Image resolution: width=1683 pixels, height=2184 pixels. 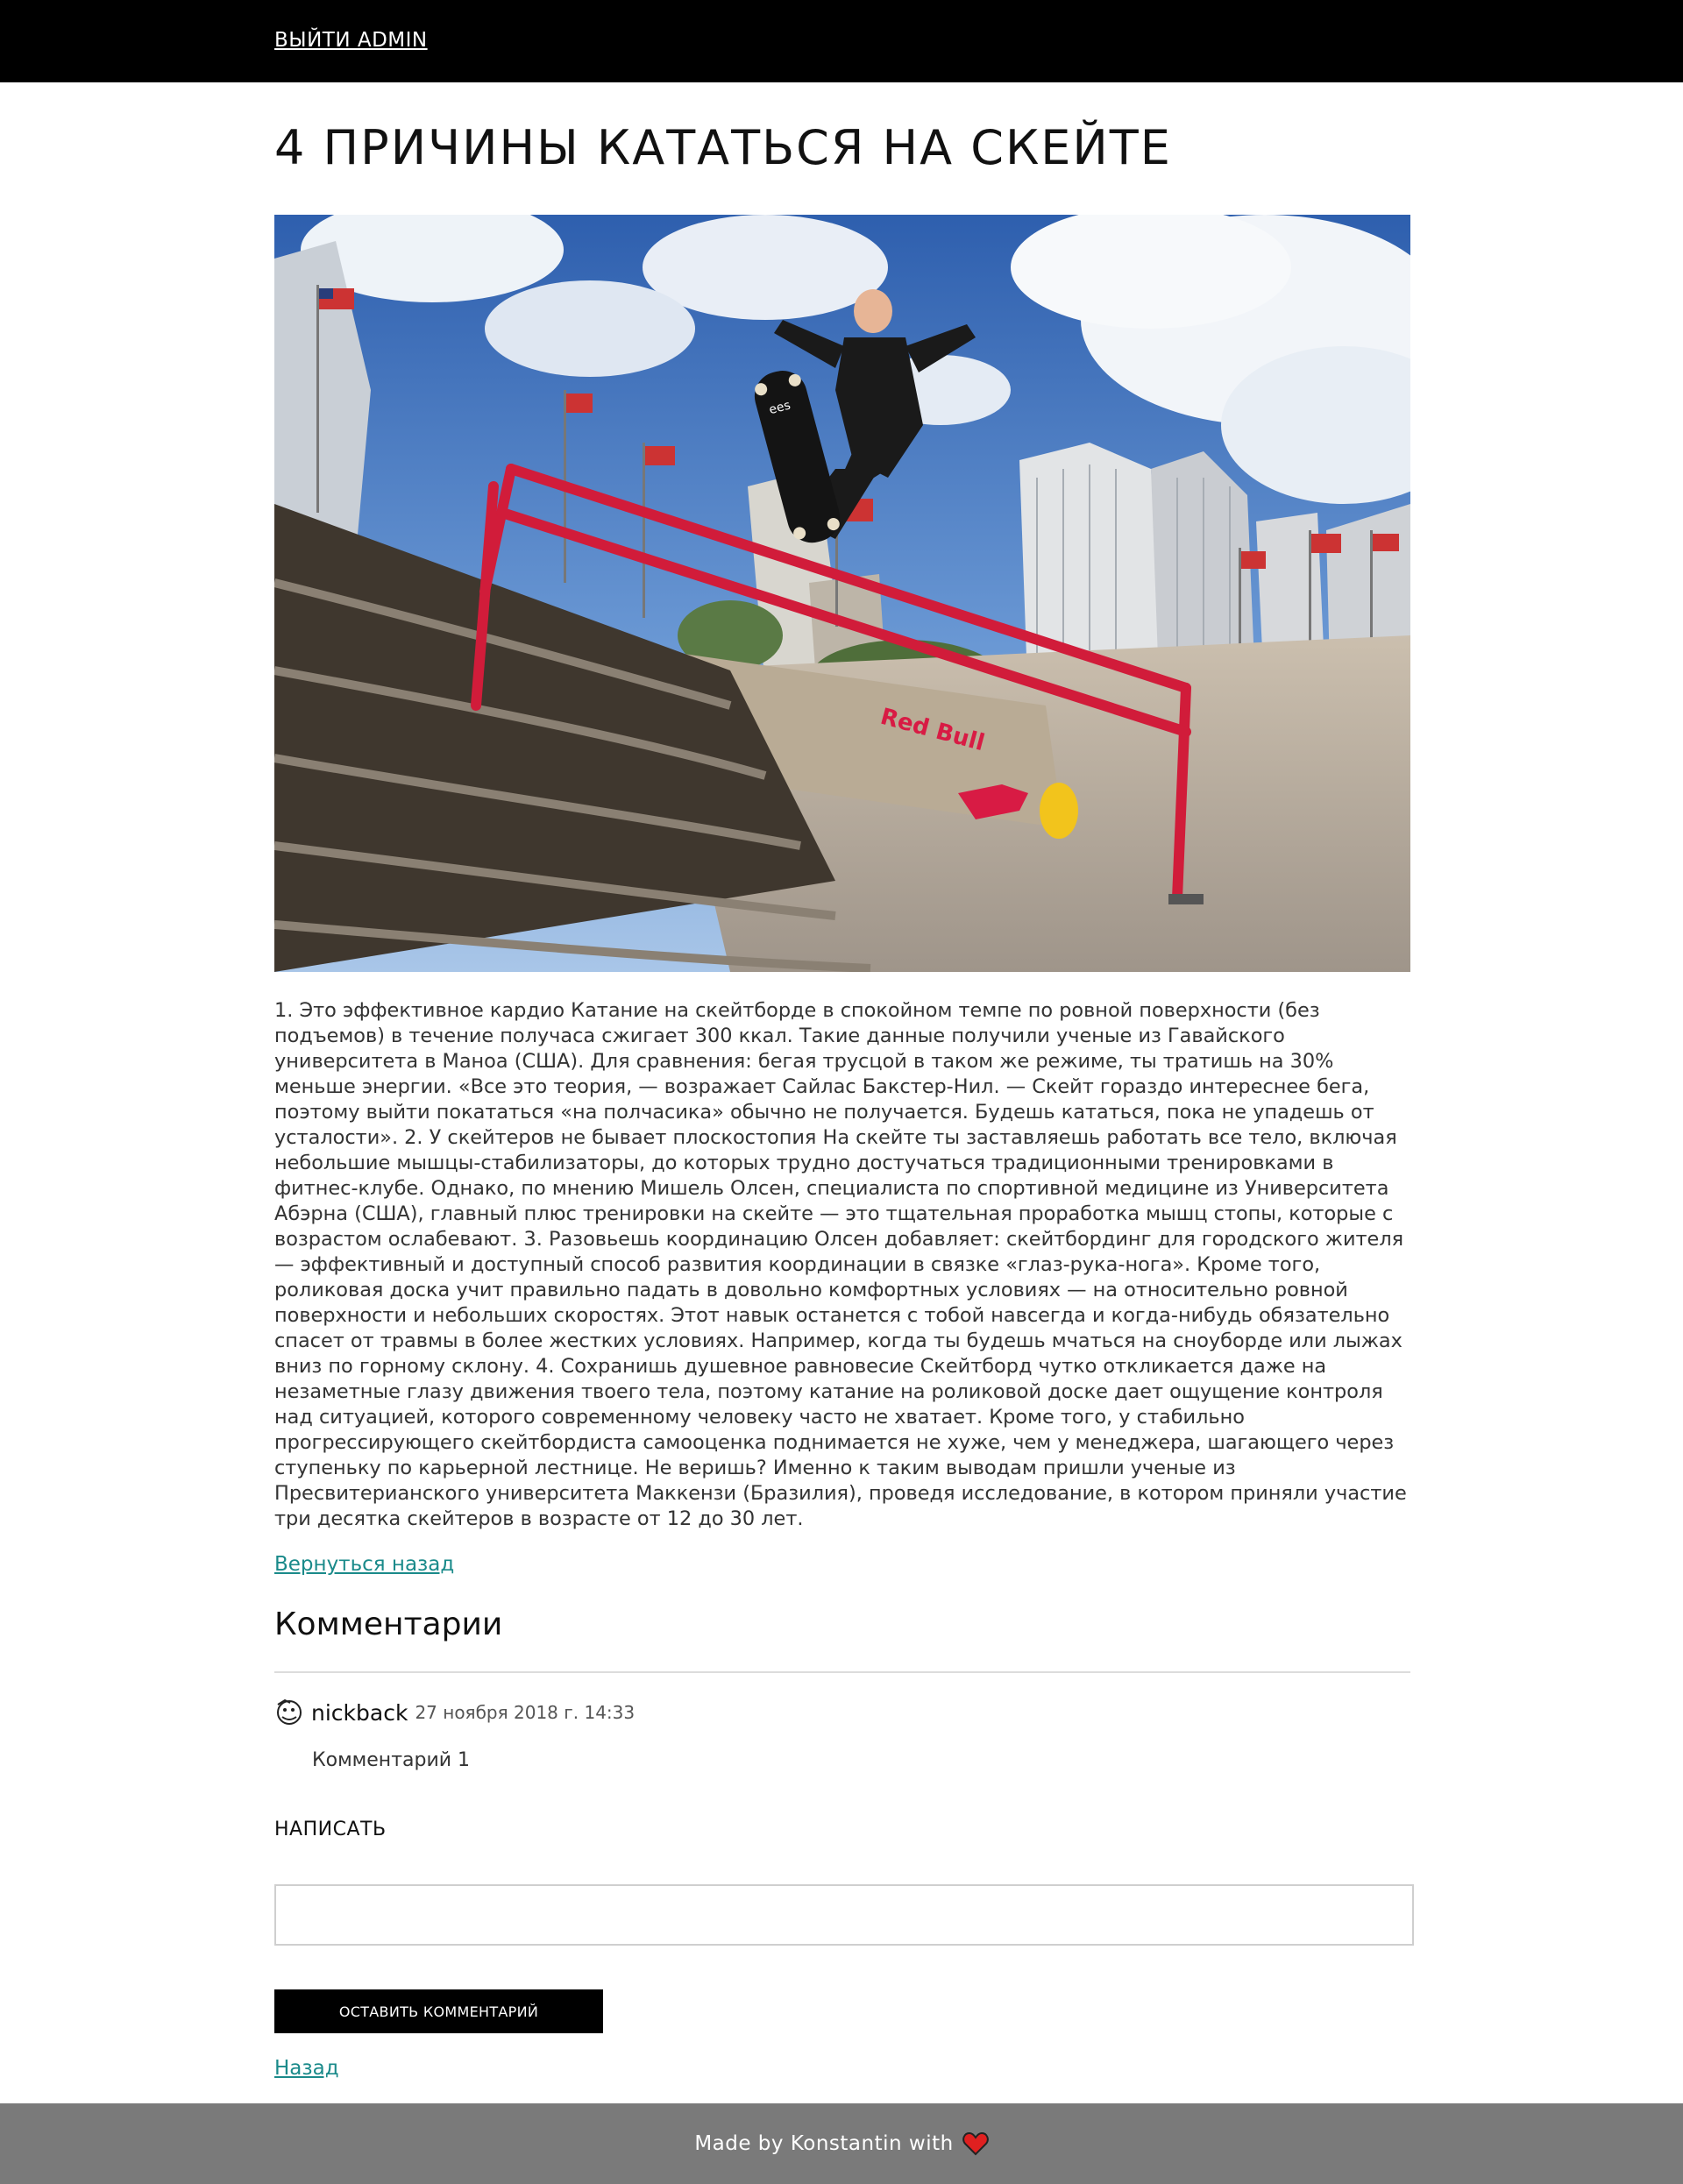 I want to click on write-label: НАПИСАТЬ, so click(x=330, y=1829).